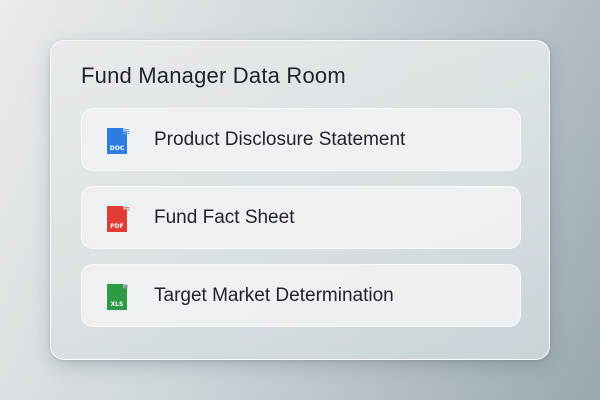 The height and width of the screenshot is (400, 600). I want to click on panel-title: Fund Manager Data Room, so click(213, 75).